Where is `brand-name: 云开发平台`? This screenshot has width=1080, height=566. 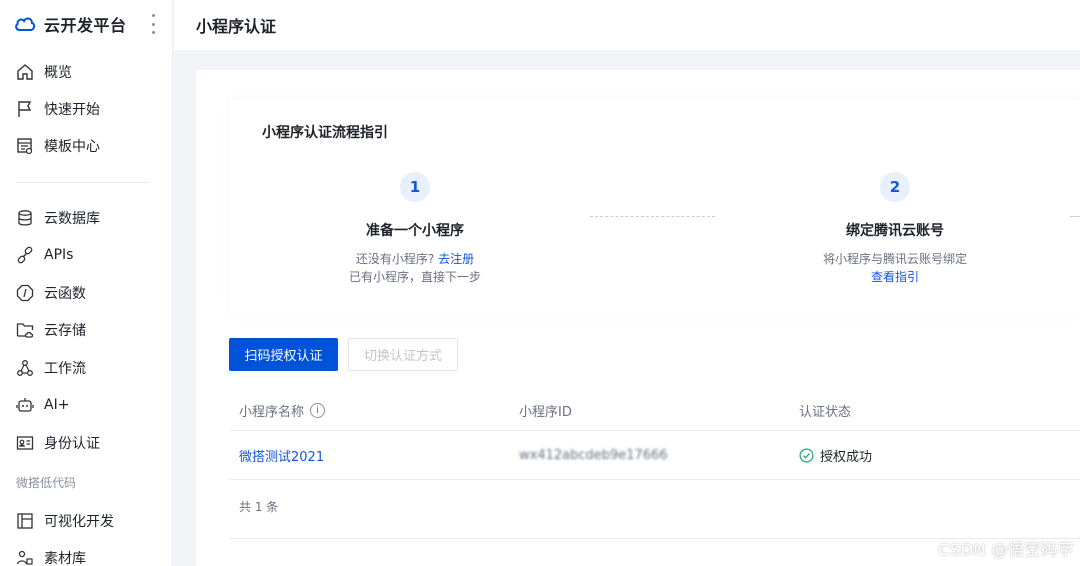
brand-name: 云开发平台 is located at coordinates (85, 25).